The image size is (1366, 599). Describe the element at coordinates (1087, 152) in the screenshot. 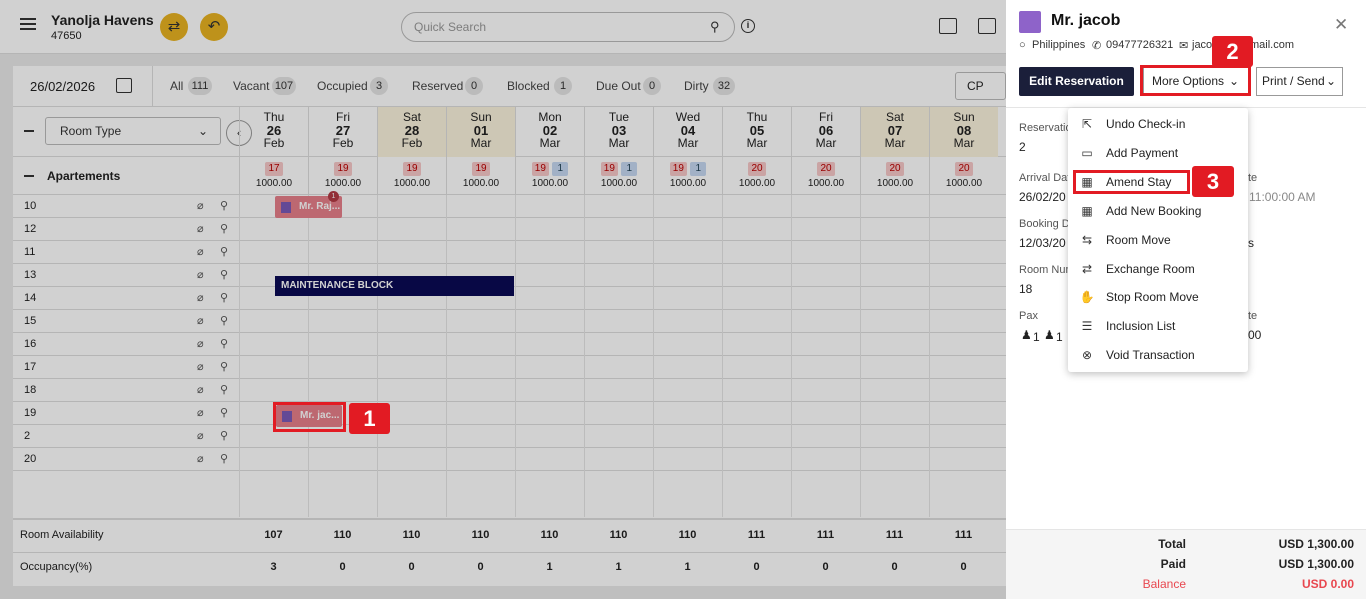

I see `payment-card-icon: ▭` at that location.